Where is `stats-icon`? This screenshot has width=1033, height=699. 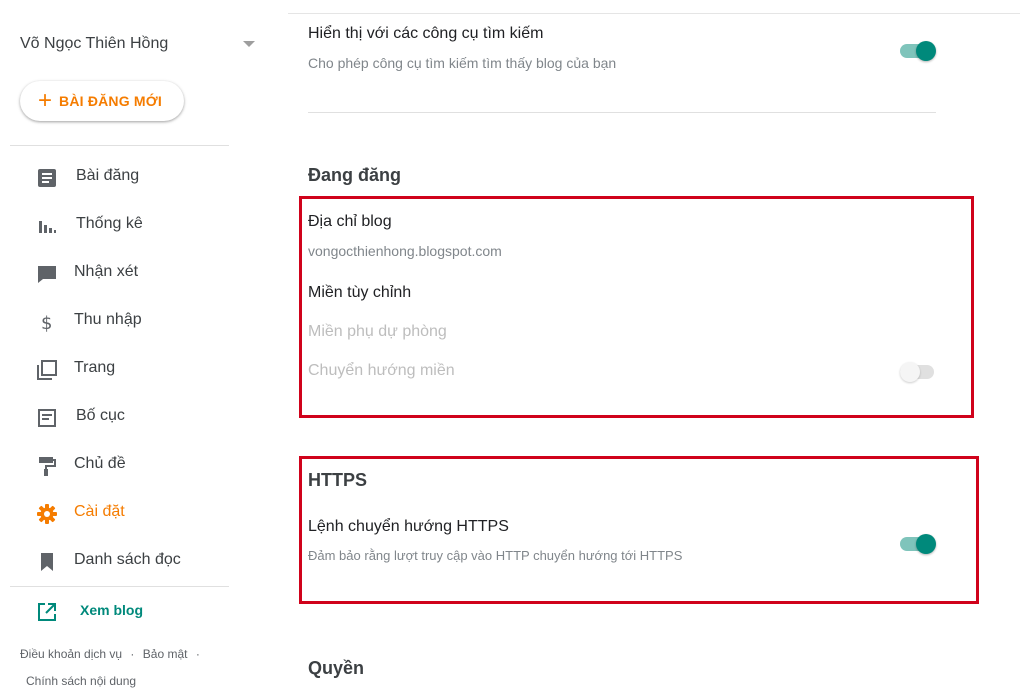
stats-icon is located at coordinates (47, 226).